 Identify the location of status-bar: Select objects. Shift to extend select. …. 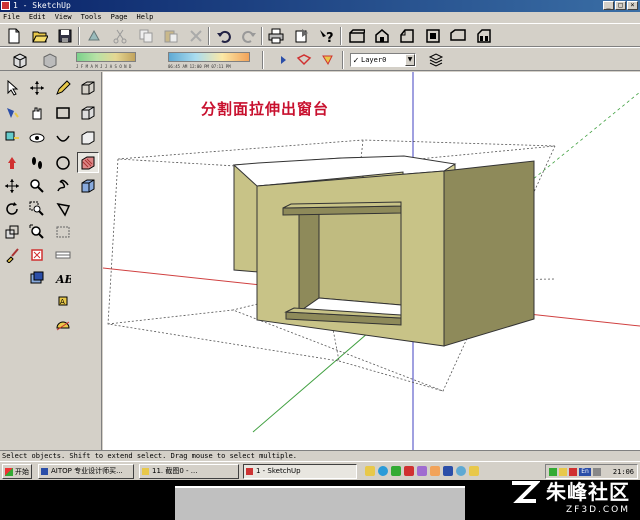
(320, 455).